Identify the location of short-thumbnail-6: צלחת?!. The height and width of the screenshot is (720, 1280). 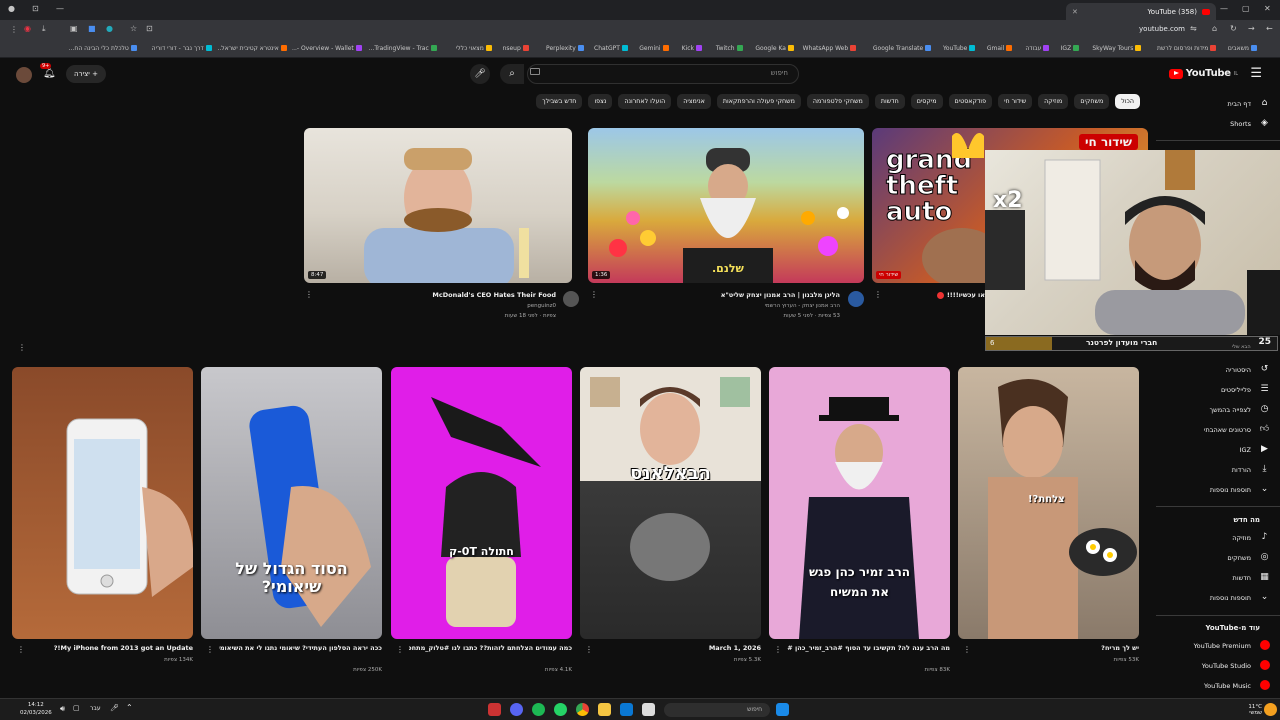
(1048, 503).